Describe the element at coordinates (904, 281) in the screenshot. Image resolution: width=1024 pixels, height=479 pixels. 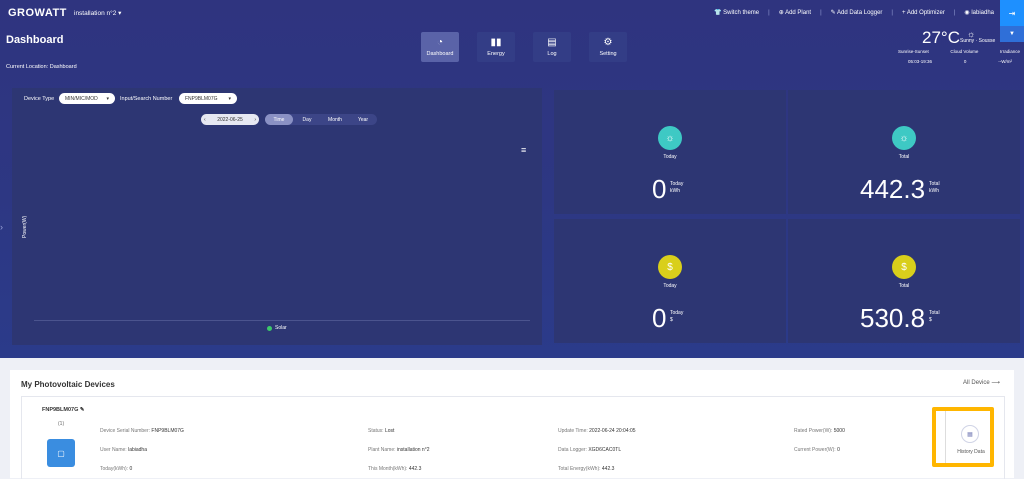
I see `stat-card-revenue-total: $ Total 530.8 Total $` at that location.